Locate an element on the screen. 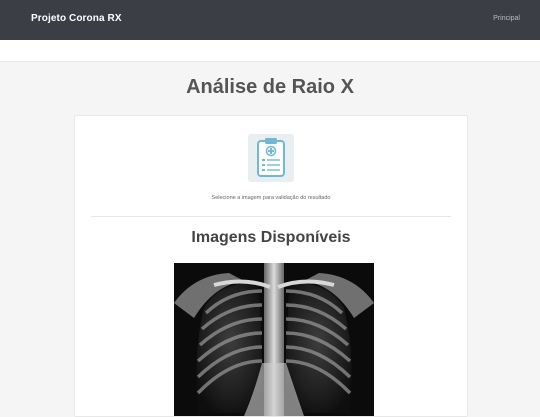 The image size is (540, 417). nav-link-principal: Principal is located at coordinates (506, 18).